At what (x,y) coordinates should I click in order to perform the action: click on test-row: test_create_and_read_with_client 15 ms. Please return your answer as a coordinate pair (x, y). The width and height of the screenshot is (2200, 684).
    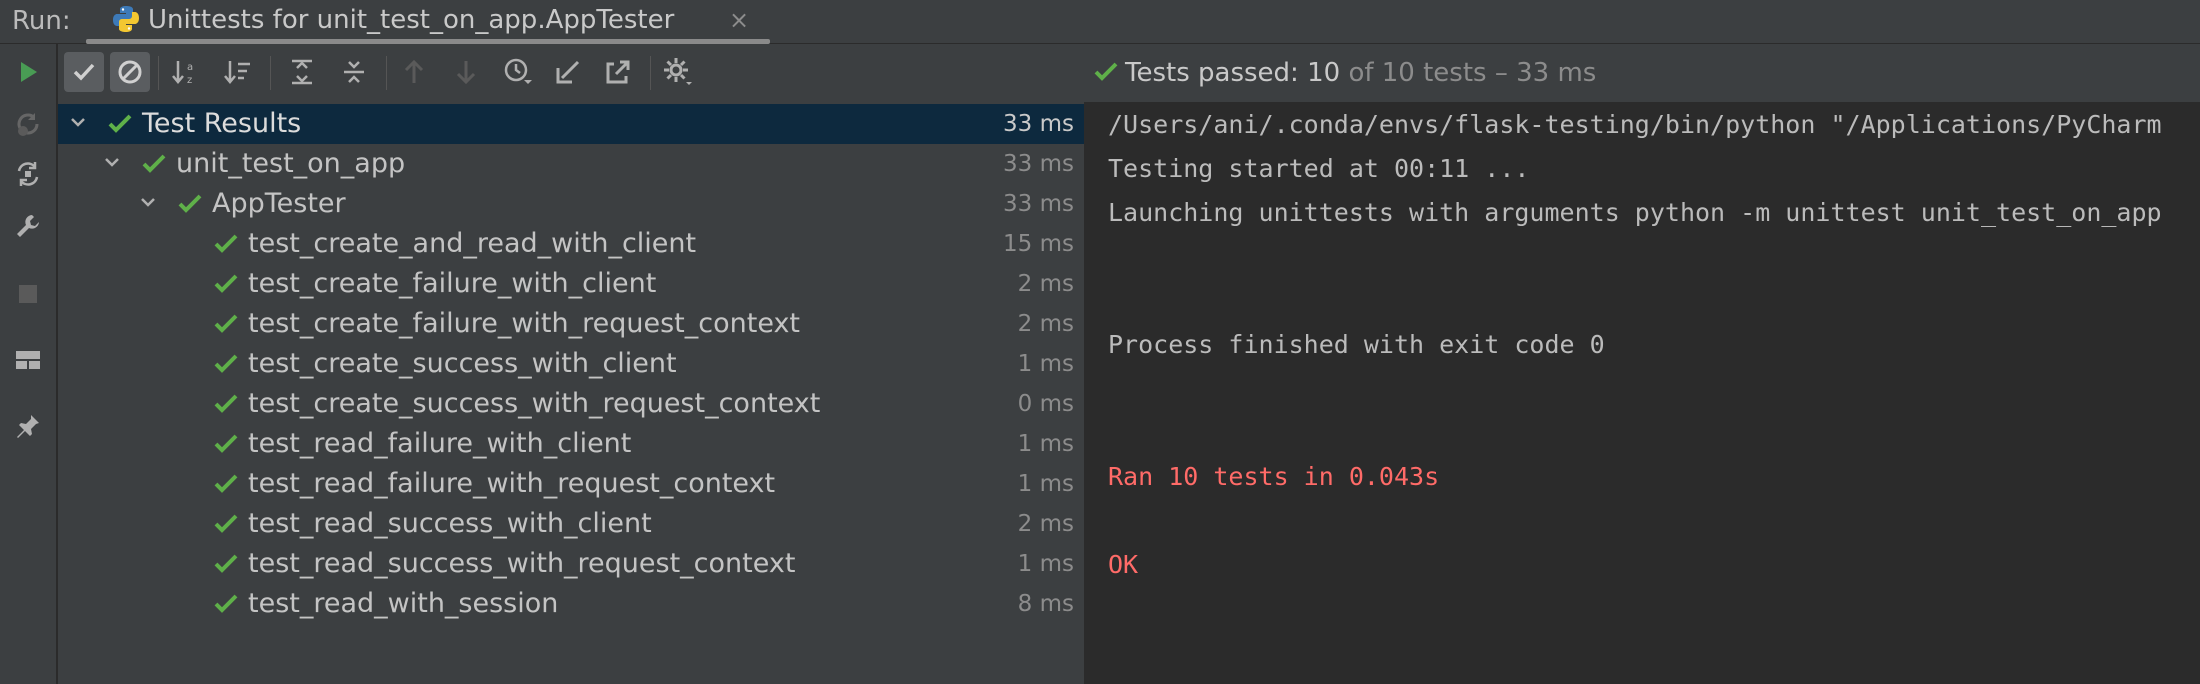
    Looking at the image, I should click on (571, 244).